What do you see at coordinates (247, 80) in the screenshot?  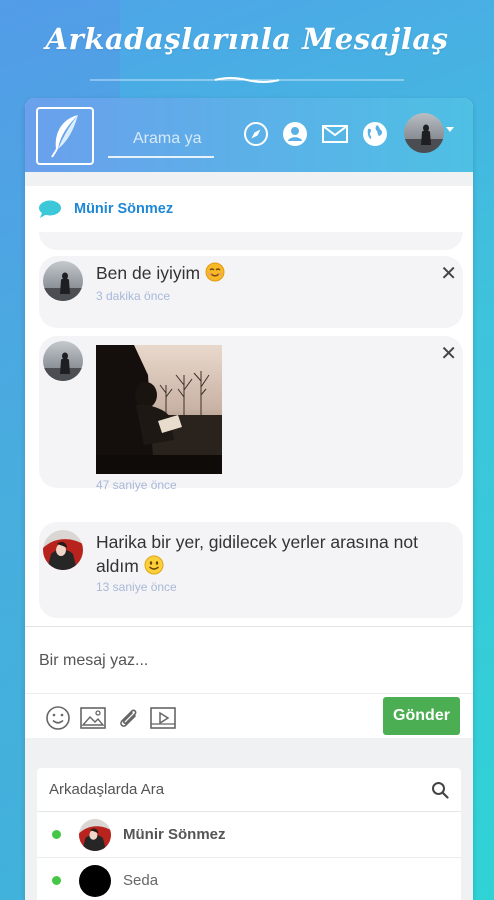 I see `hero-divider` at bounding box center [247, 80].